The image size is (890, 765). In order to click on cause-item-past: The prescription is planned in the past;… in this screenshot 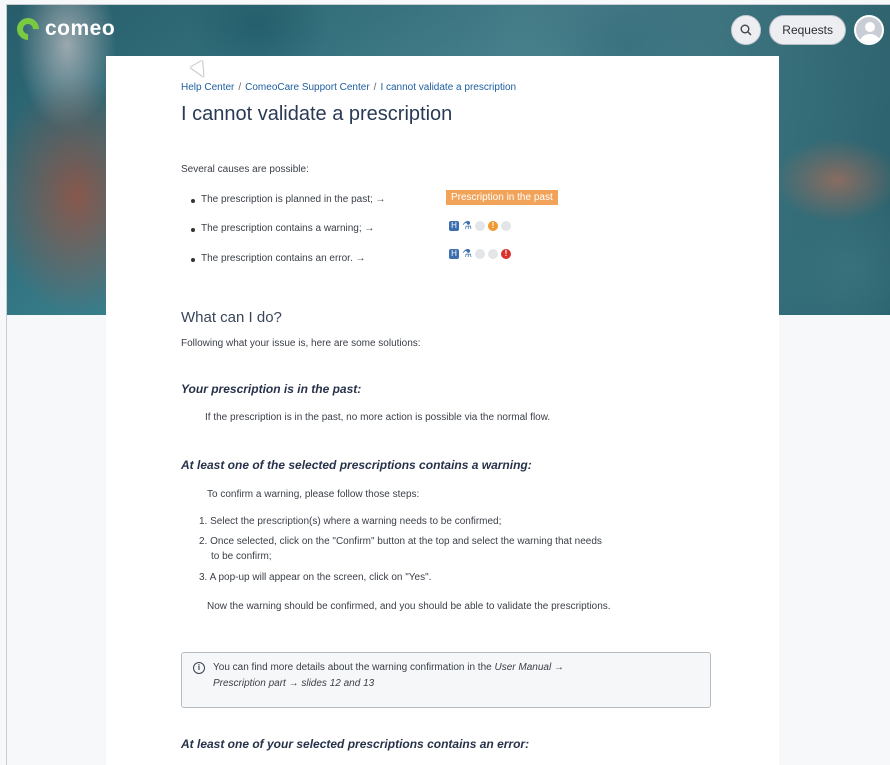, I will do `click(288, 199)`.